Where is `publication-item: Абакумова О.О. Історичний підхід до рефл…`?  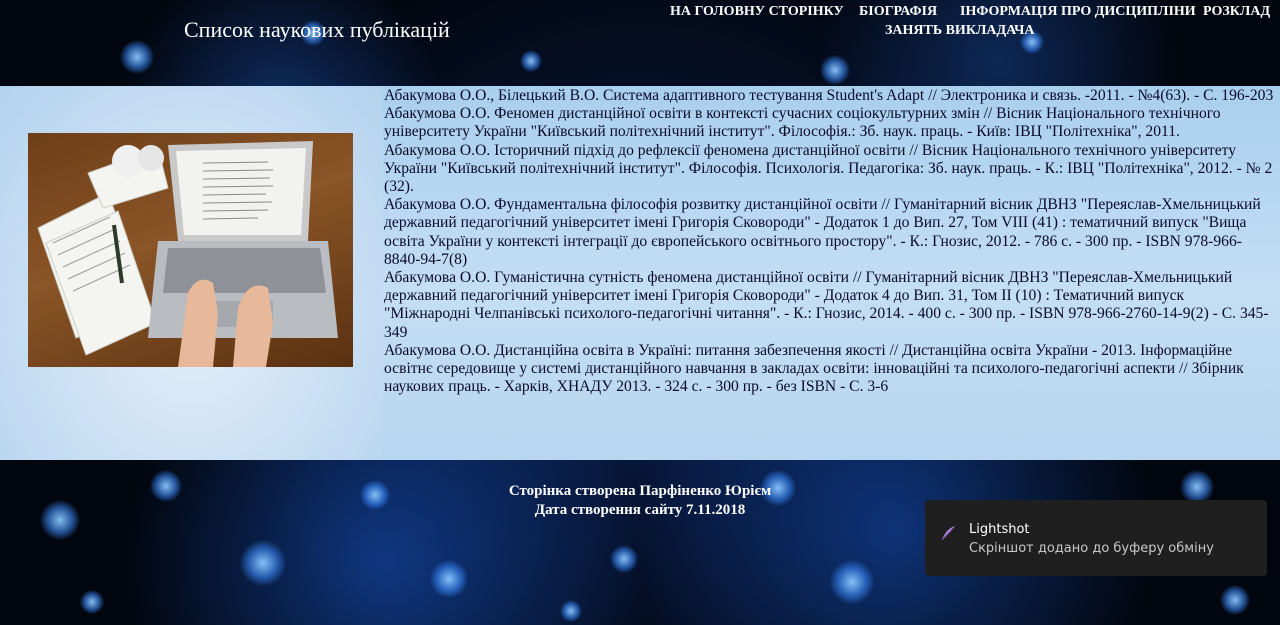
publication-item: Абакумова О.О. Історичний підхід до рефл… is located at coordinates (828, 168).